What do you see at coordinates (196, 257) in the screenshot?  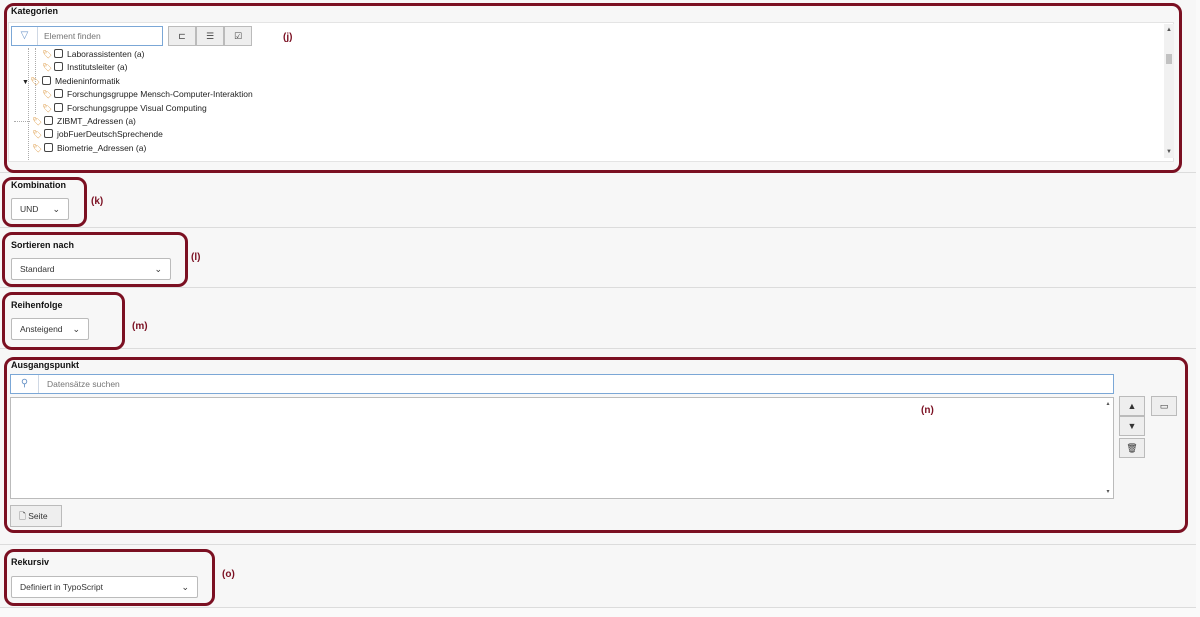 I see `annotation-label-l: (l)` at bounding box center [196, 257].